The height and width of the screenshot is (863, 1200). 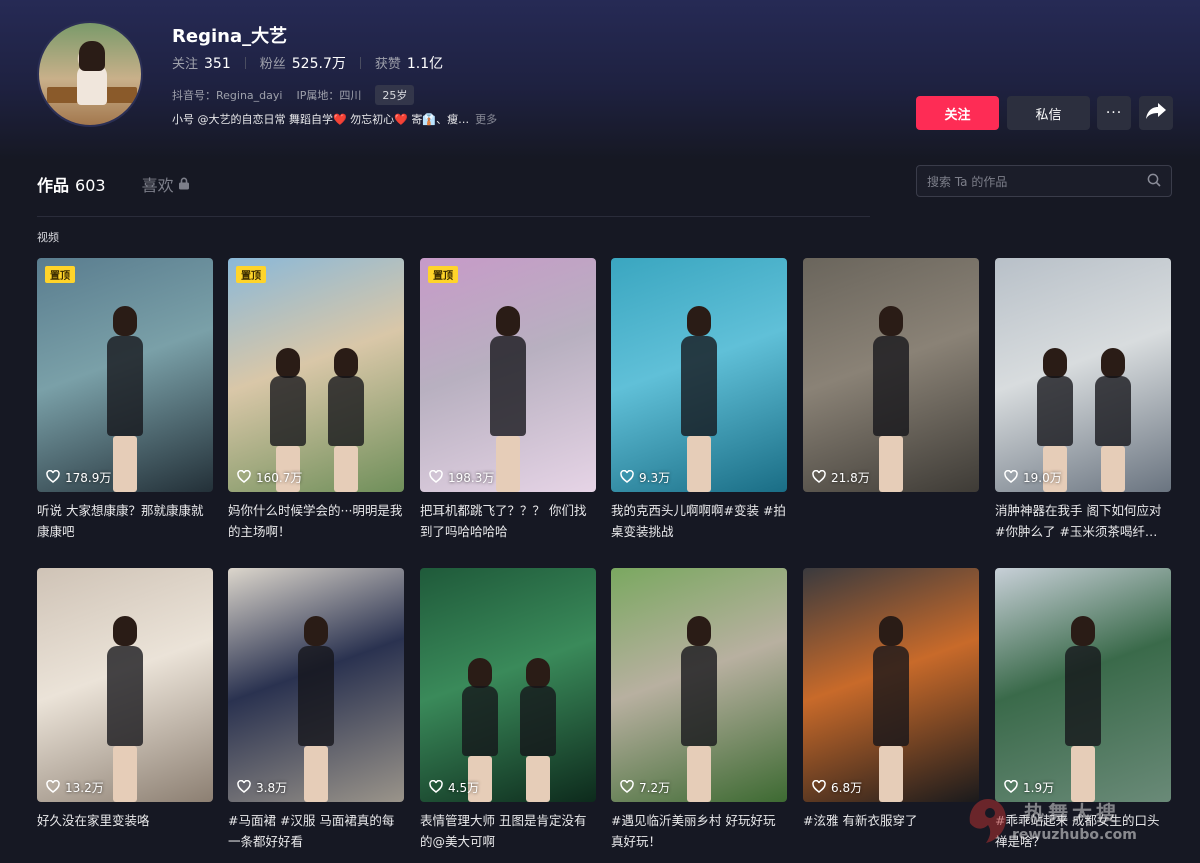 I want to click on ip-location: IP属地：四川, so click(x=329, y=95).